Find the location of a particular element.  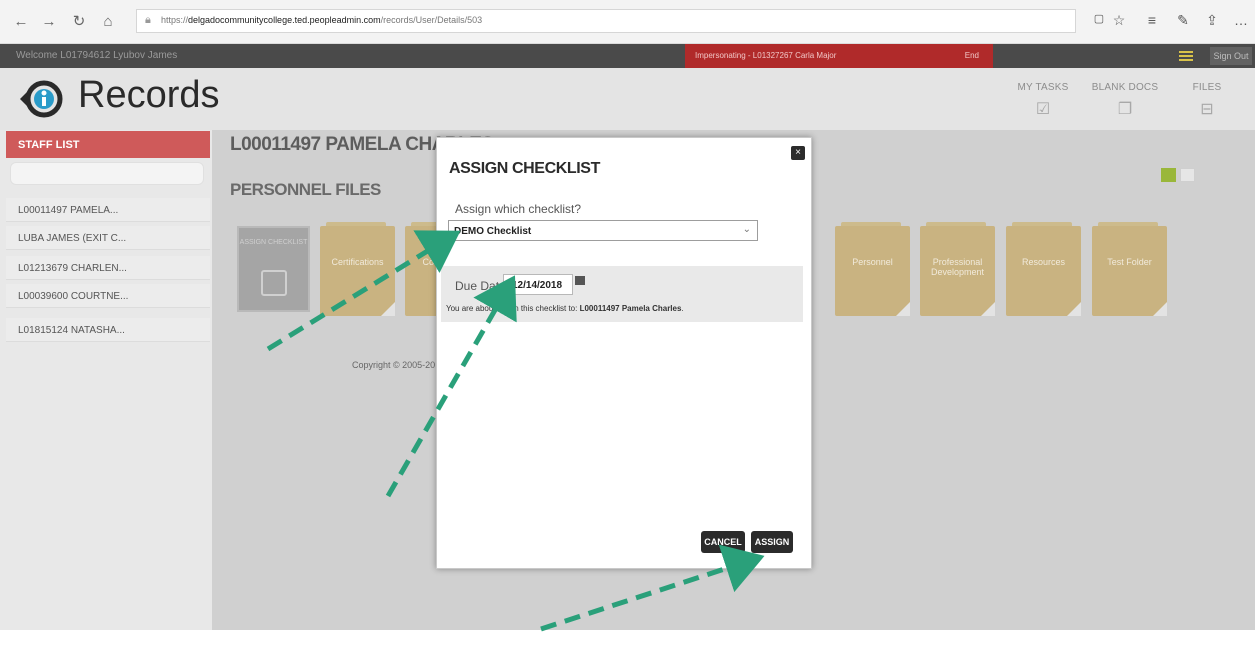

section-title: PERSONNEL FILES is located at coordinates (305, 189).